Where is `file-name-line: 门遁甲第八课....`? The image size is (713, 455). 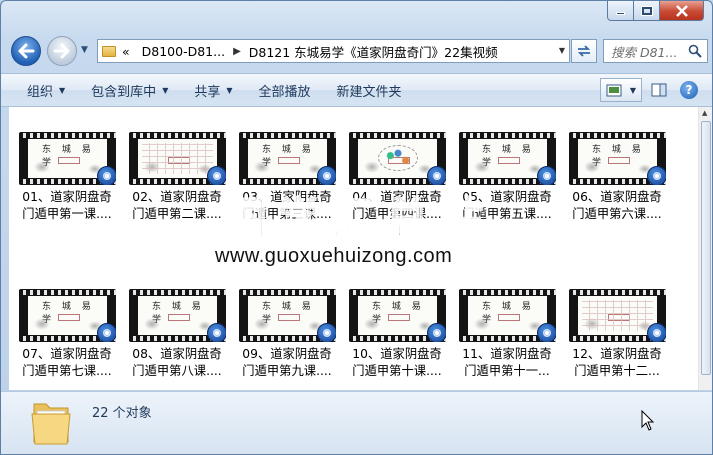
file-name-line: 门遁甲第八课.... is located at coordinates (177, 371).